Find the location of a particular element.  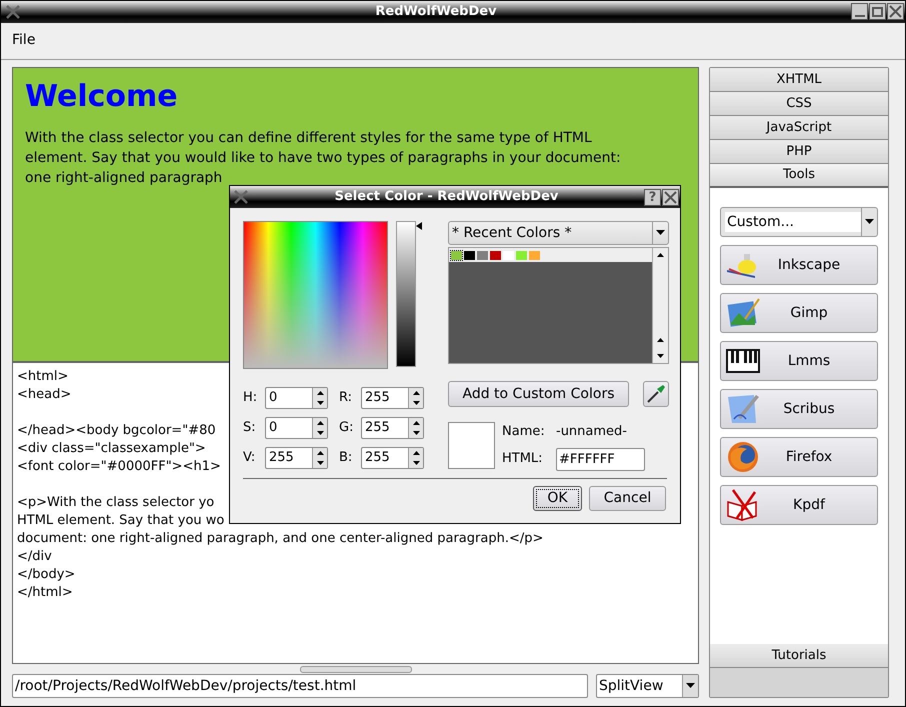

html-label: HTML: is located at coordinates (523, 459).